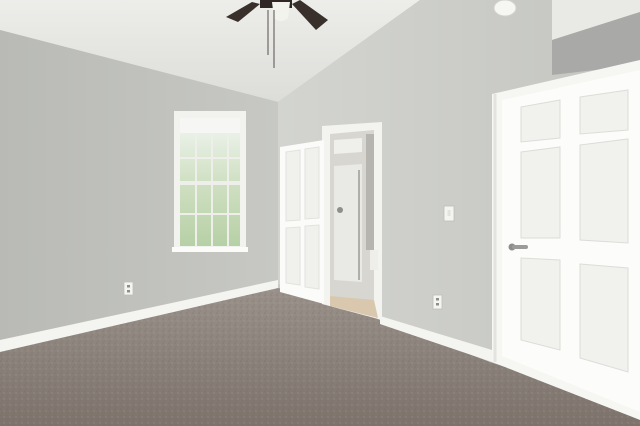 Image resolution: width=640 pixels, height=426 pixels. What do you see at coordinates (210, 181) in the screenshot?
I see `window` at bounding box center [210, 181].